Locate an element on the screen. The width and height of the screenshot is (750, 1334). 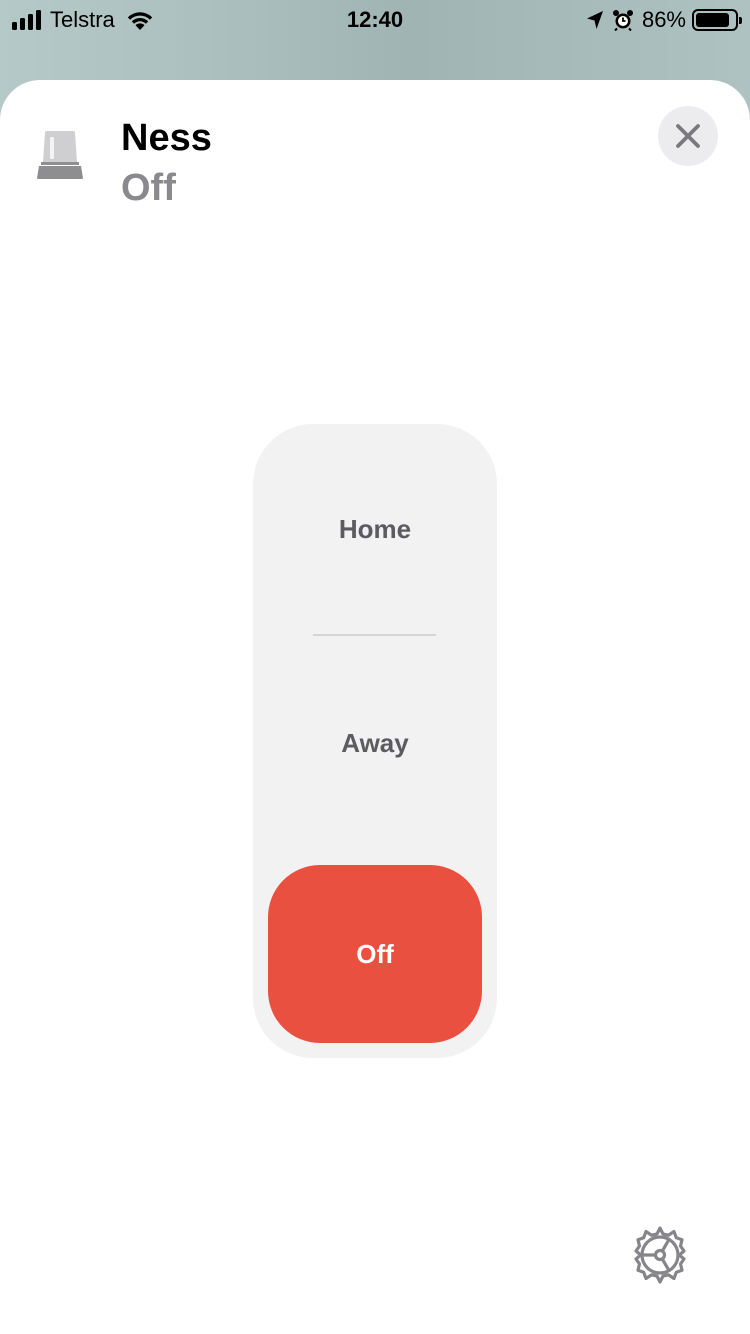
close-button is located at coordinates (688, 136).